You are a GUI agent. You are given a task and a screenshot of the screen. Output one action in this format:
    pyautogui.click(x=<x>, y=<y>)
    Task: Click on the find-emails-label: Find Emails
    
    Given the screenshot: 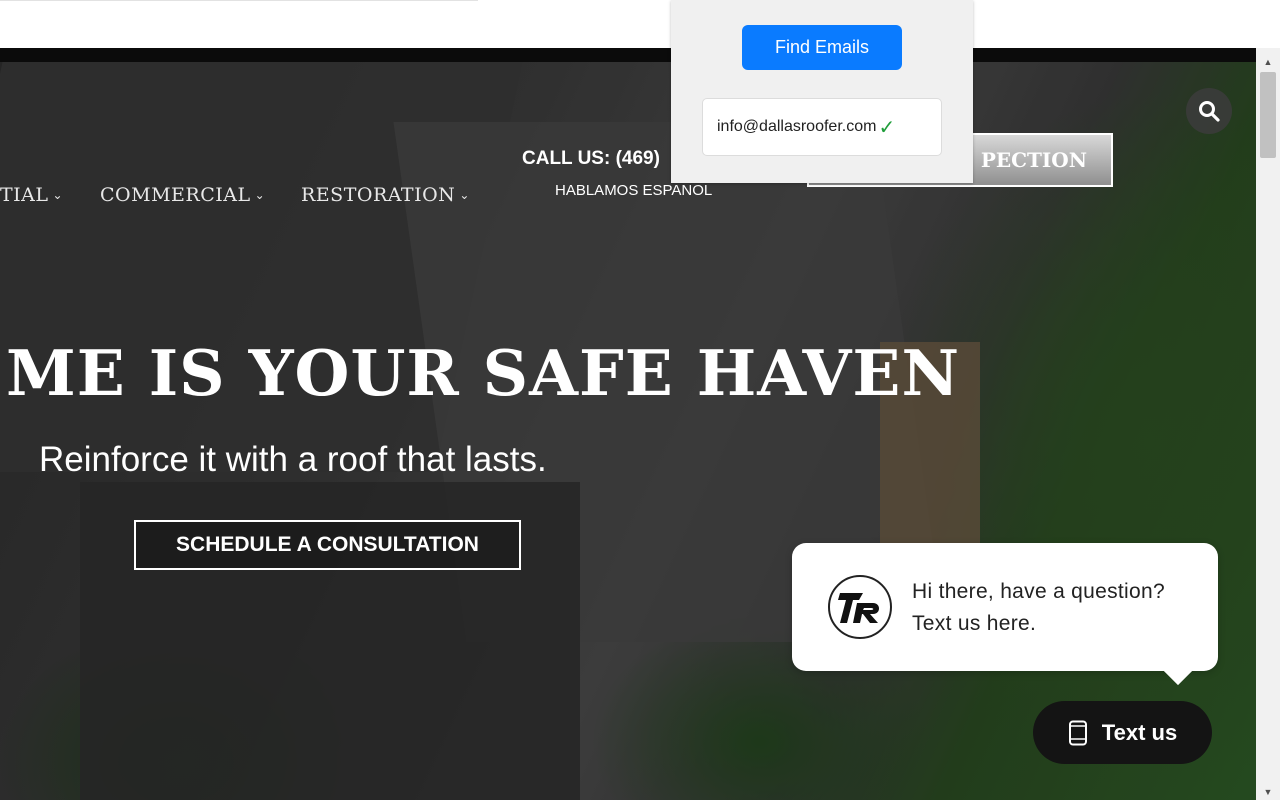 What is the action you would take?
    pyautogui.click(x=822, y=47)
    